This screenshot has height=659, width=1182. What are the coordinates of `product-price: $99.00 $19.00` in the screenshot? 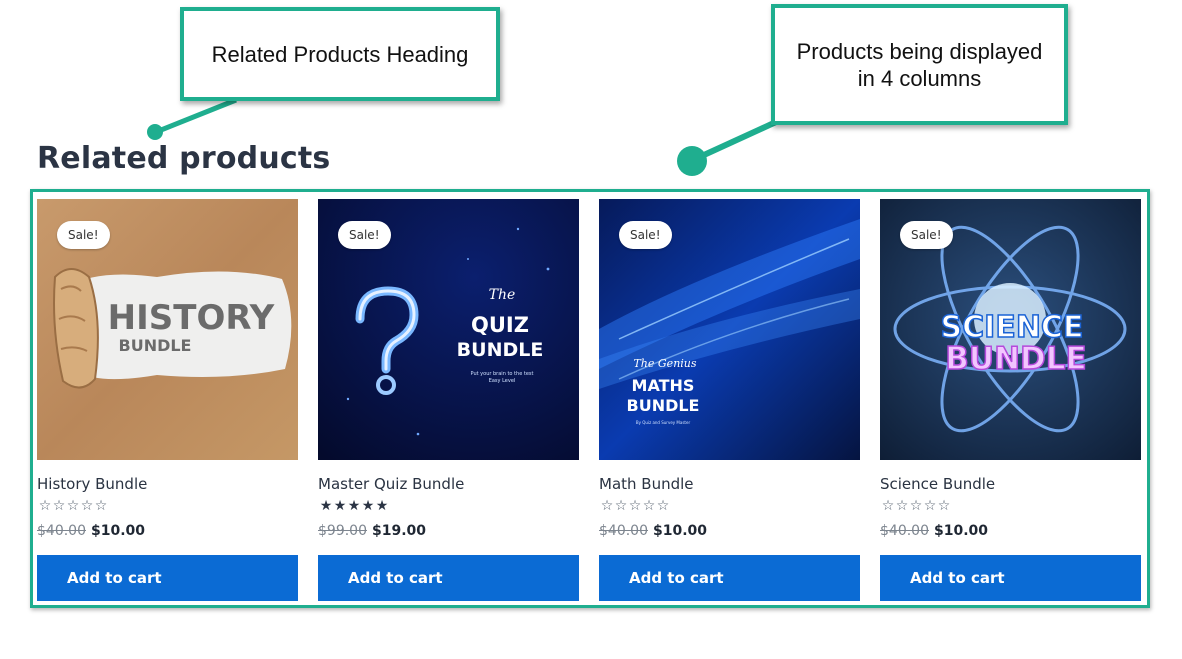 It's located at (372, 531).